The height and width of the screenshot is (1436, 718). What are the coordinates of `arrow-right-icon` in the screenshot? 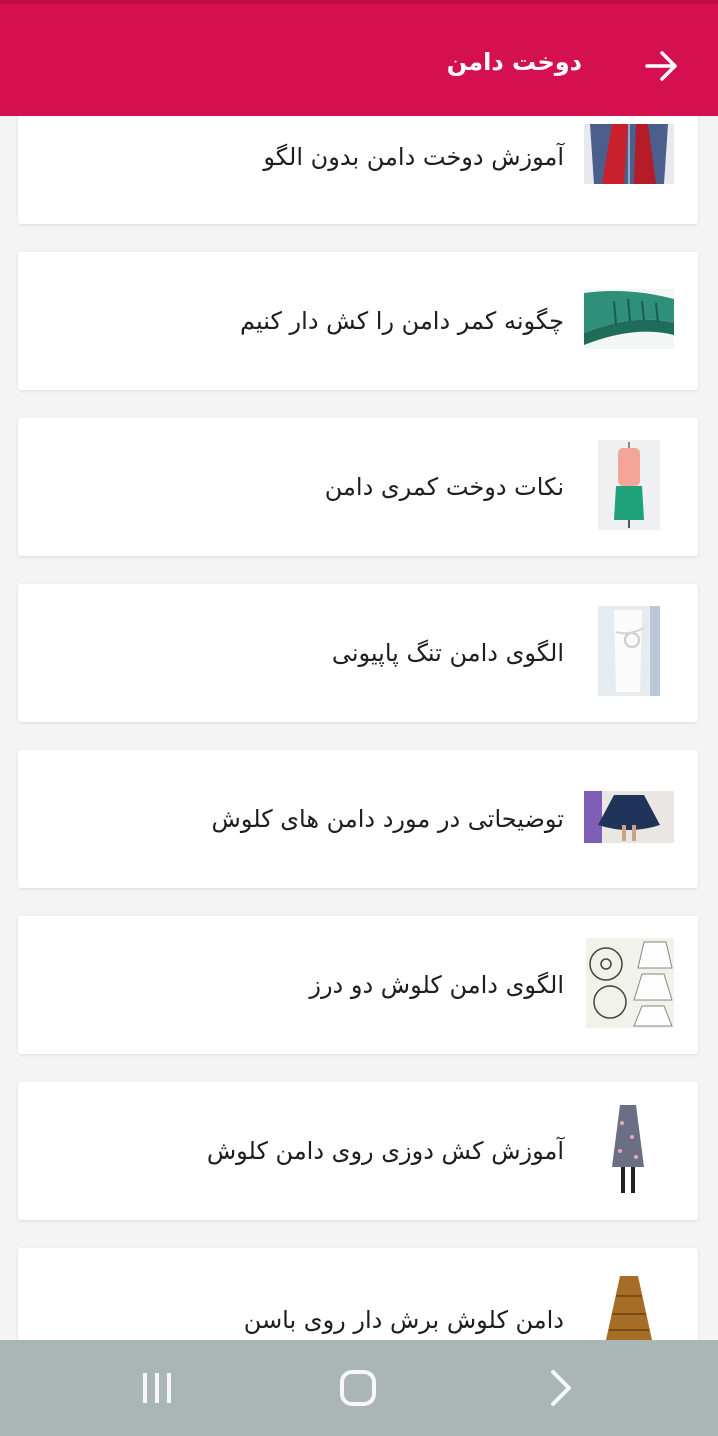 It's located at (661, 66).